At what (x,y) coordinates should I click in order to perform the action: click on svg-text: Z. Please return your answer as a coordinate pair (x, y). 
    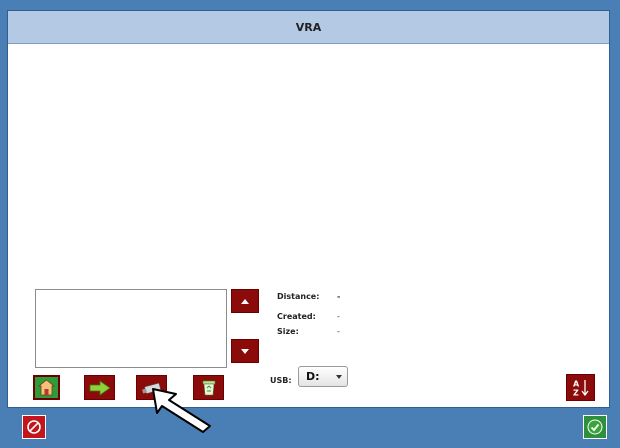
    Looking at the image, I should click on (576, 392).